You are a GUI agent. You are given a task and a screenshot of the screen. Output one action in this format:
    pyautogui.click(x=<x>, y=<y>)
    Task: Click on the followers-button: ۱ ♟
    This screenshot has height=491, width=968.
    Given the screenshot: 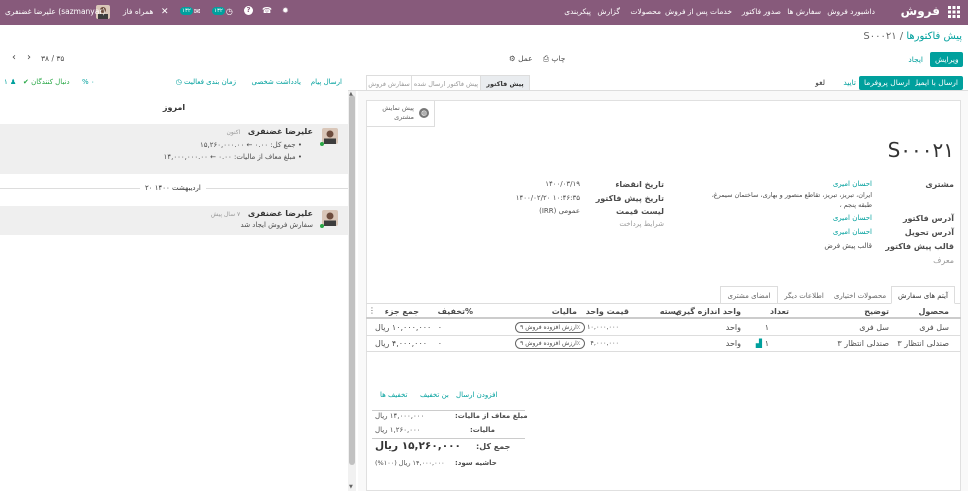 What is the action you would take?
    pyautogui.click(x=10, y=82)
    